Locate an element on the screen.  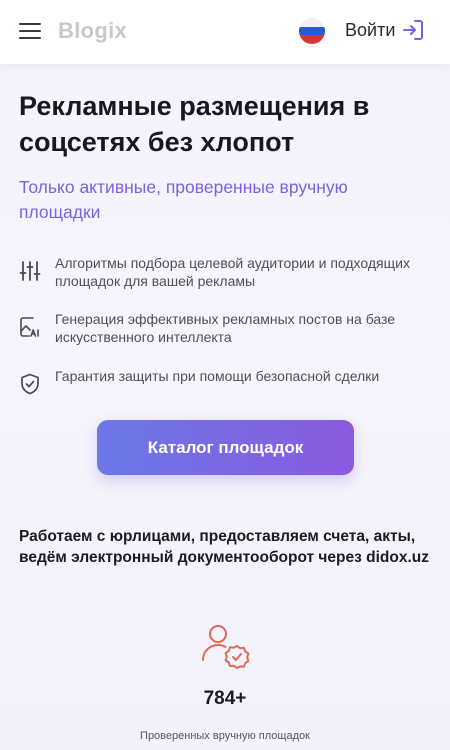
language-flag-icon is located at coordinates (312, 31).